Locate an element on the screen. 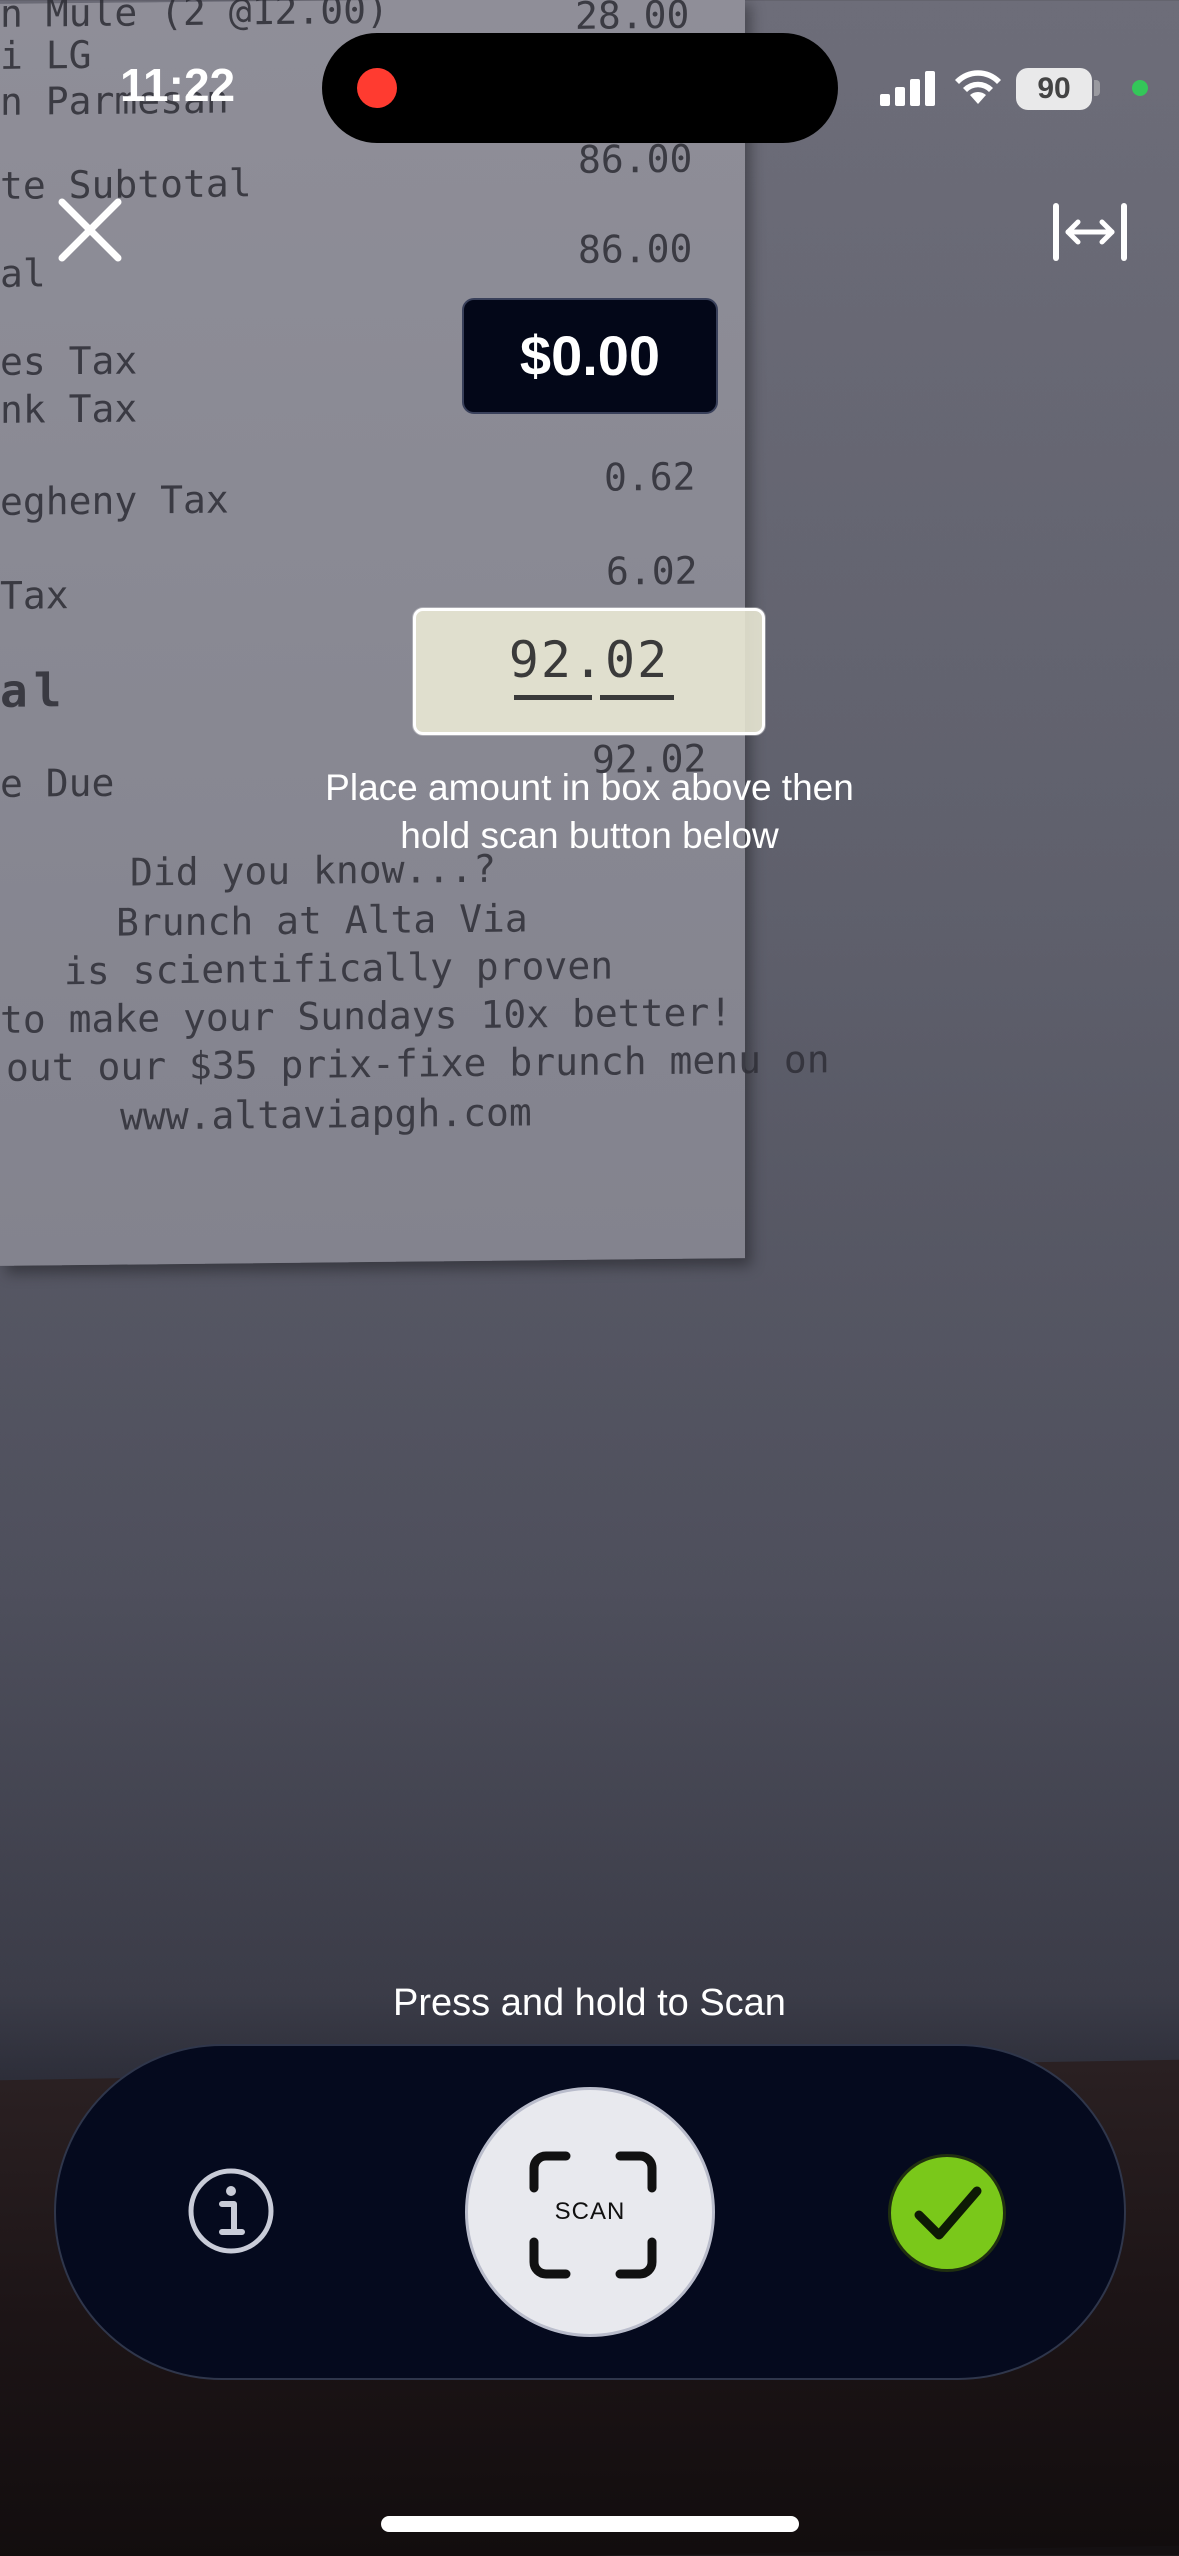 The width and height of the screenshot is (1179, 2556). scan-target-frame: 92.02 is located at coordinates (589, 671).